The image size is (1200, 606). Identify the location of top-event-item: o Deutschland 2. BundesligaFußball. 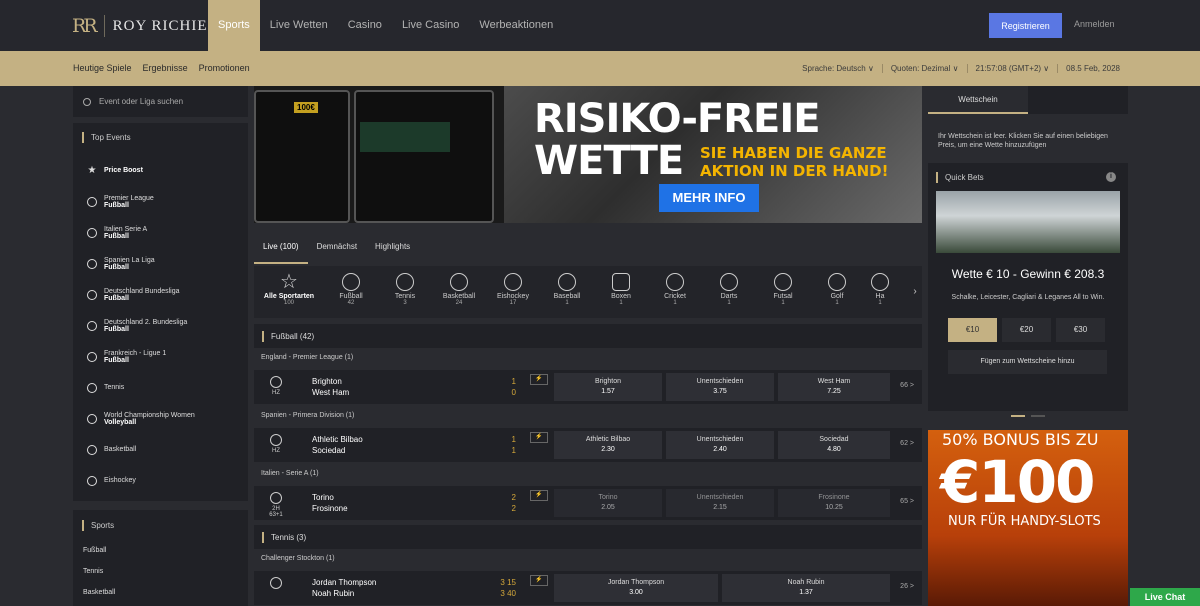
(160, 325).